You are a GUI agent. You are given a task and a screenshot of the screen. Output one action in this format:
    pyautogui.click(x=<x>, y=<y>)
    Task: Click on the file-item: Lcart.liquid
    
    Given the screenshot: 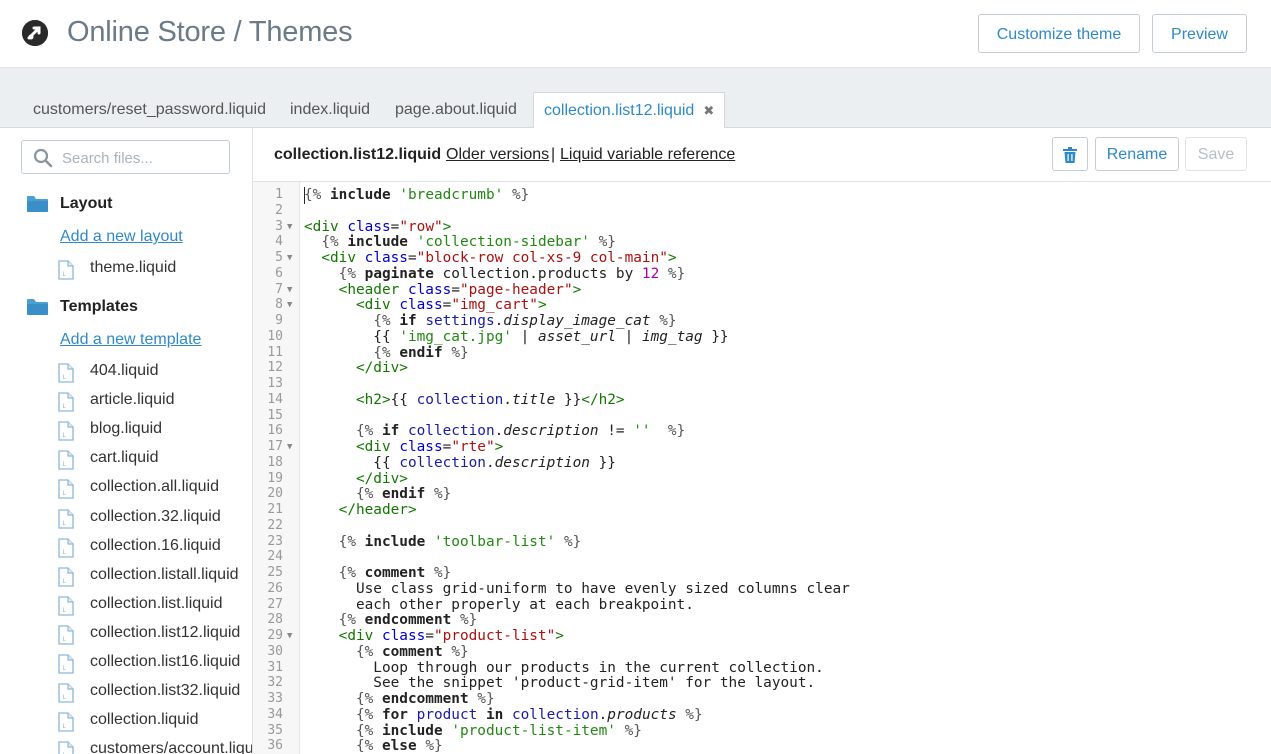 What is the action you would take?
    pyautogui.click(x=155, y=462)
    